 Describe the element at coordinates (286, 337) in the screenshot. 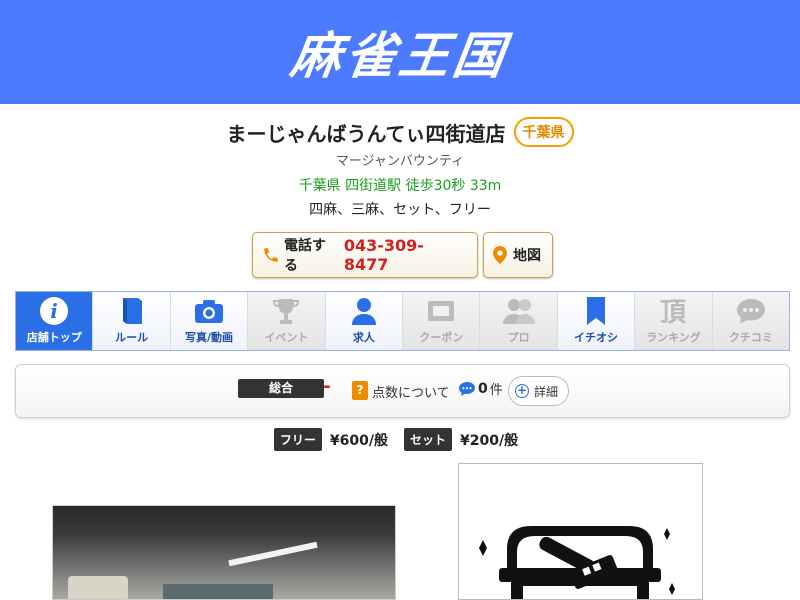

I see `tab-label: イベント` at that location.